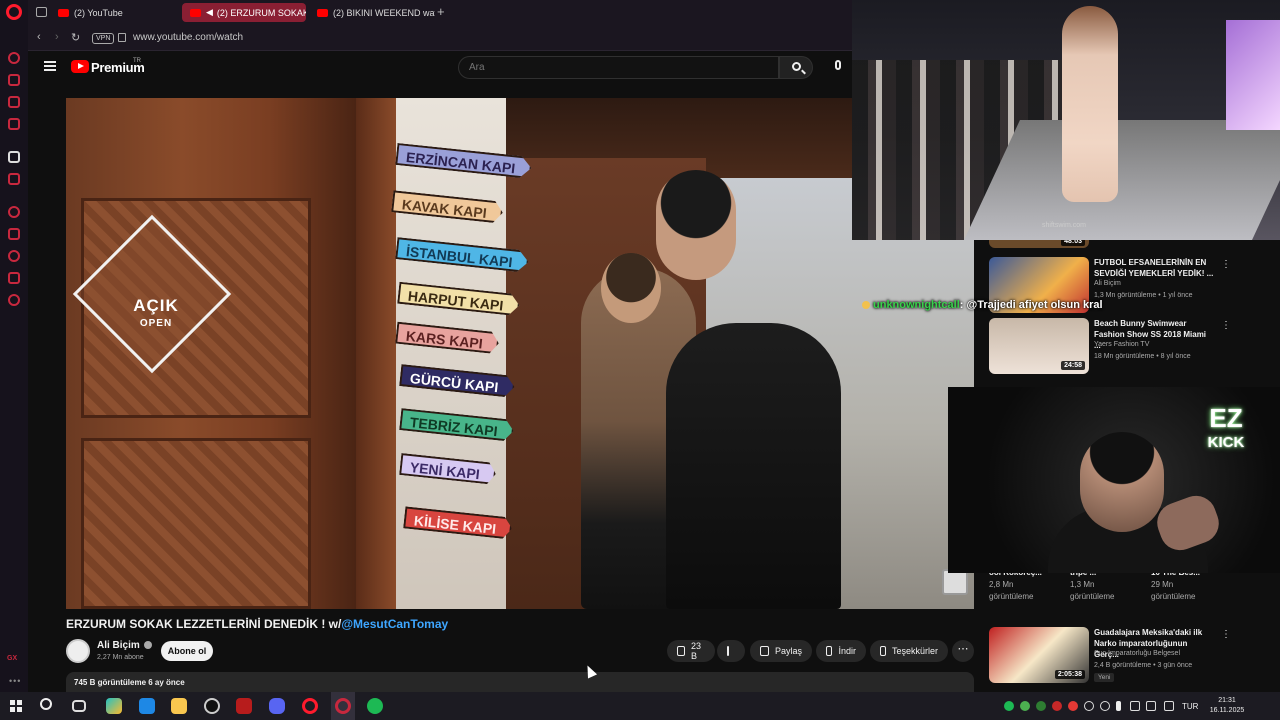 The height and width of the screenshot is (720, 1280). Describe the element at coordinates (375, 706) in the screenshot. I see `spotify-icon` at that location.